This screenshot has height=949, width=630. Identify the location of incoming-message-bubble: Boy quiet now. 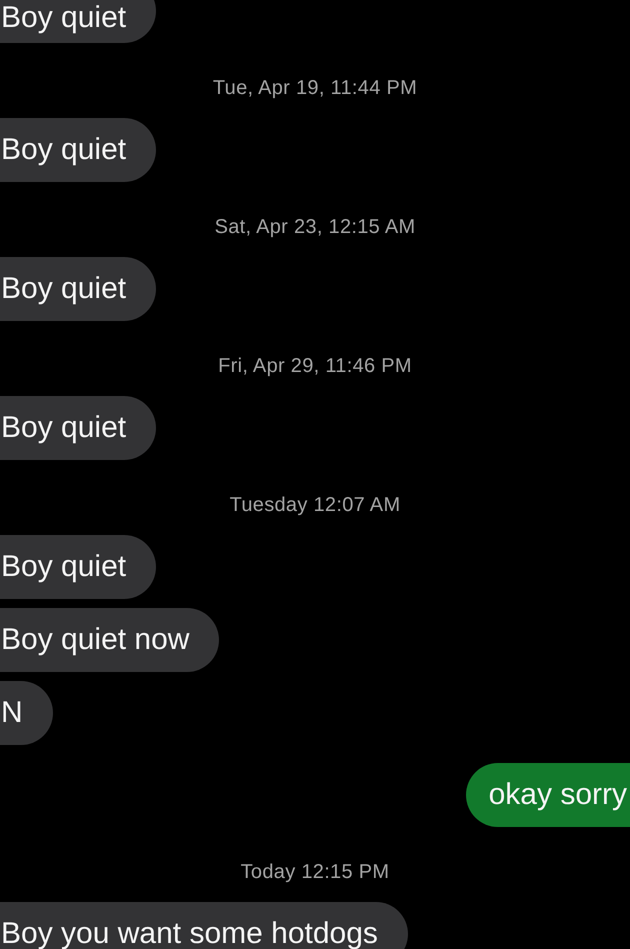
(110, 640).